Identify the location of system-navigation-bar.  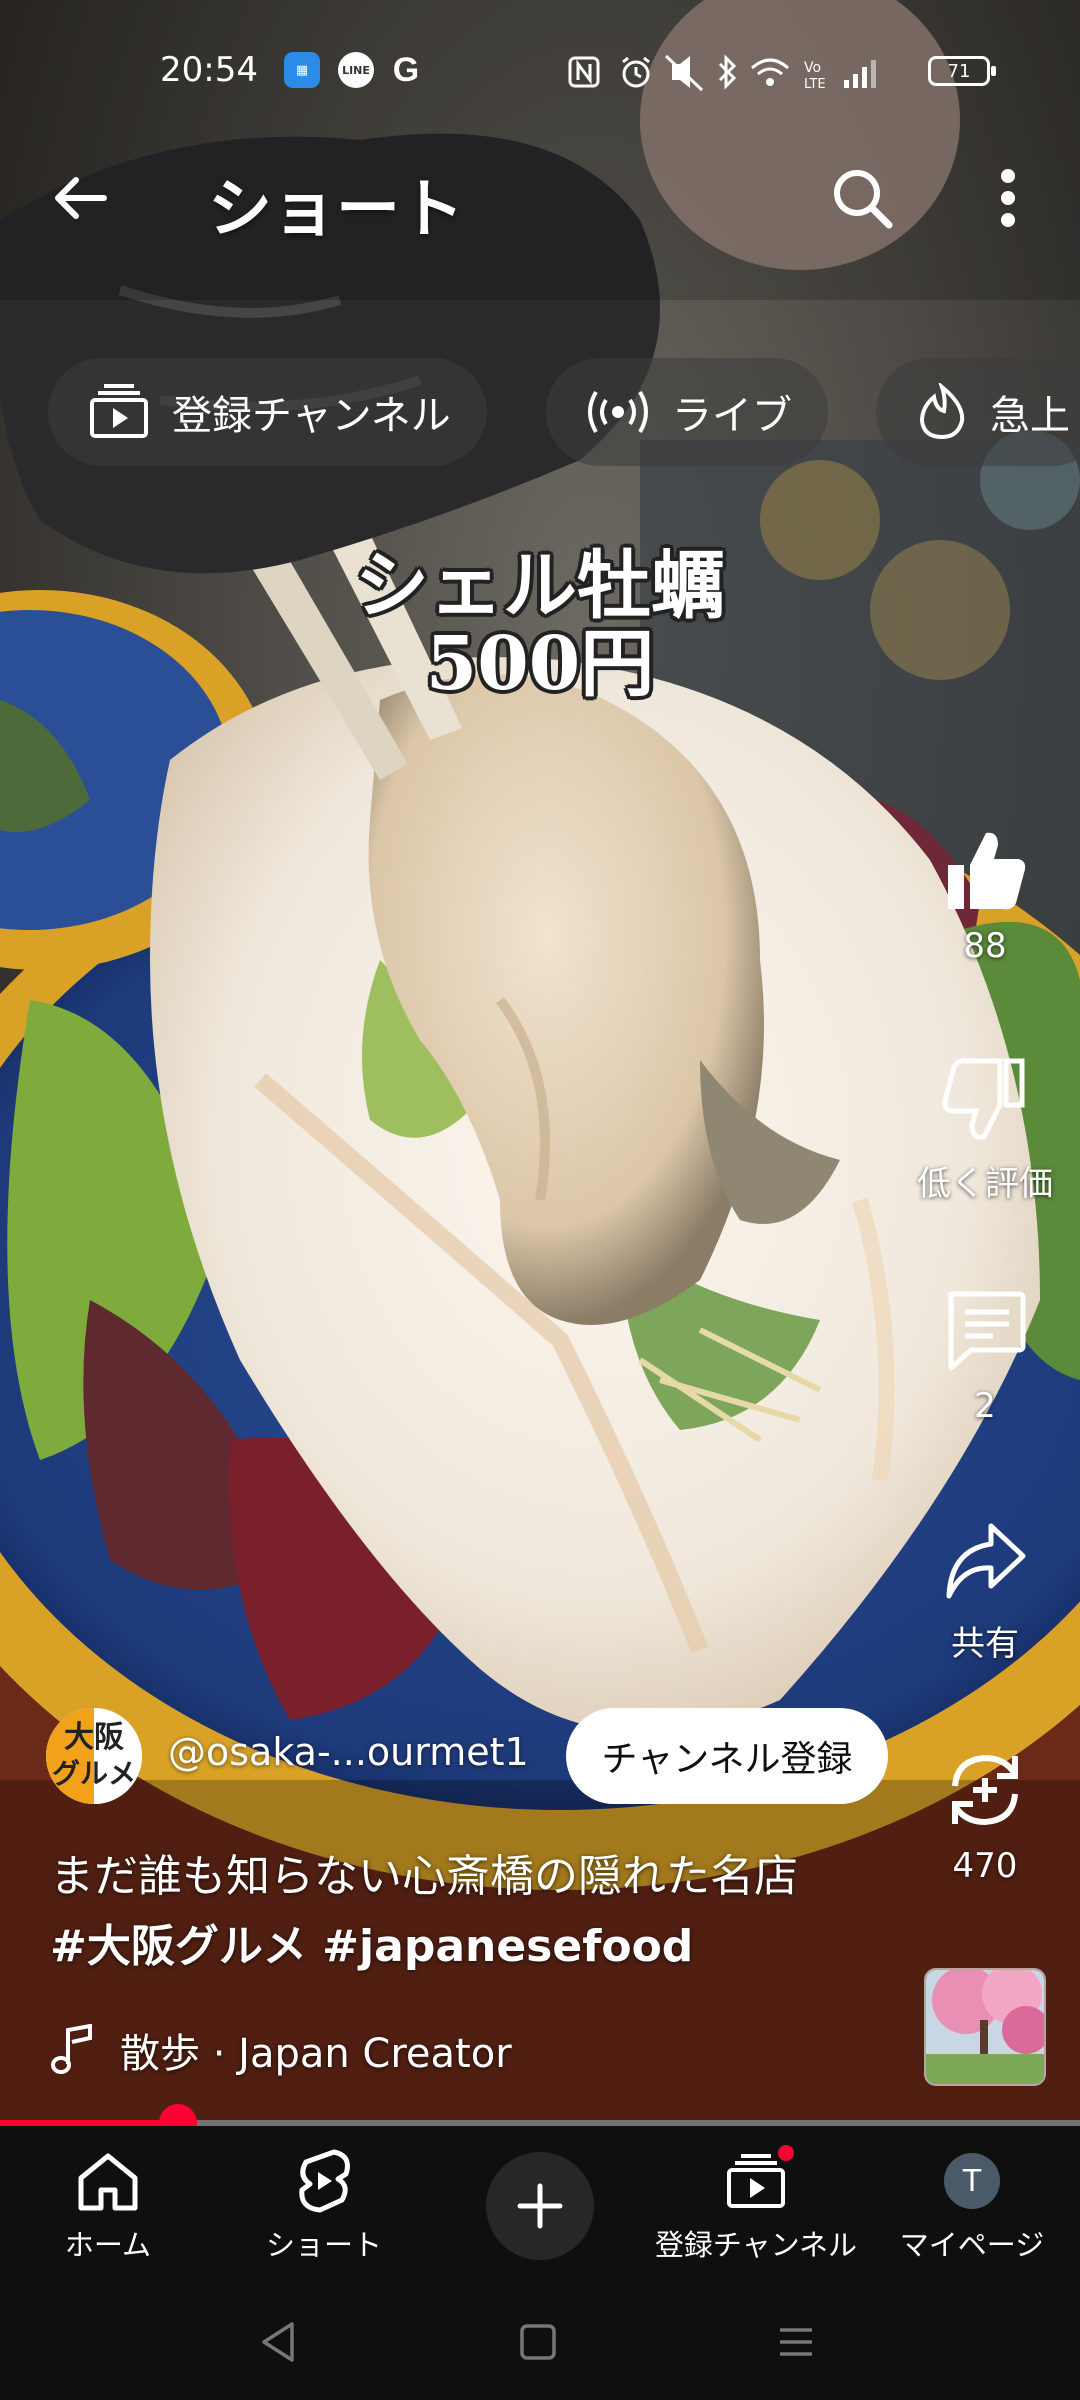
(540, 2338).